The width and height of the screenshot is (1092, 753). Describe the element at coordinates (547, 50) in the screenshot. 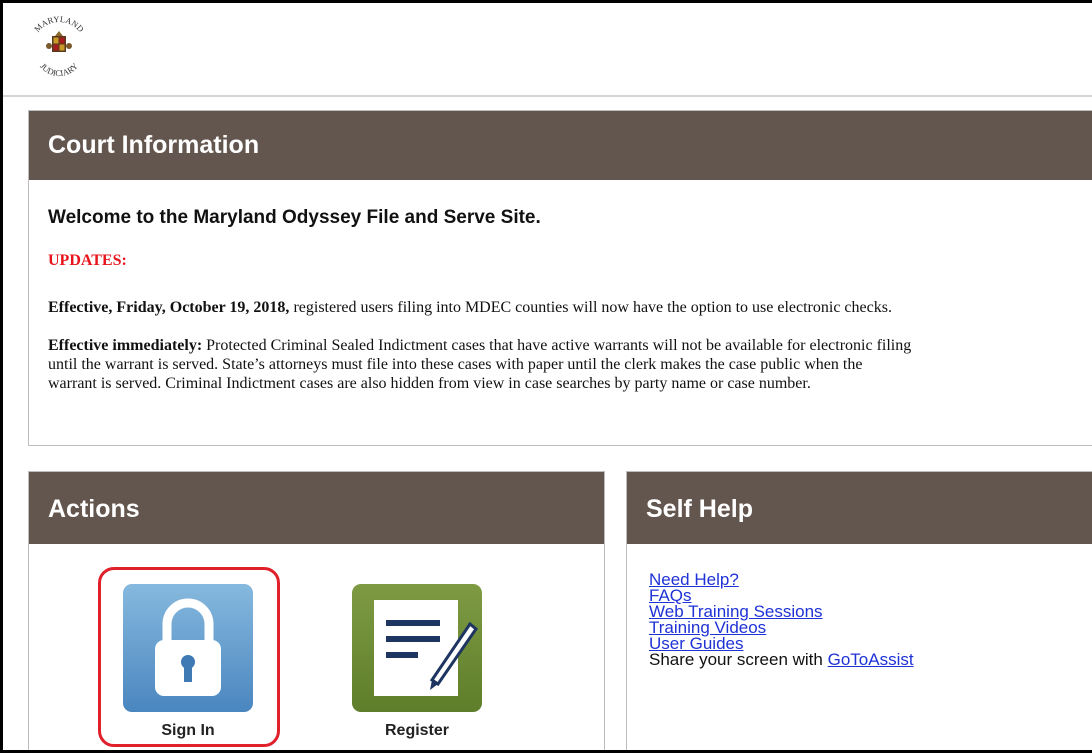

I see `site-header: MARYLAND JUDICIARY` at that location.